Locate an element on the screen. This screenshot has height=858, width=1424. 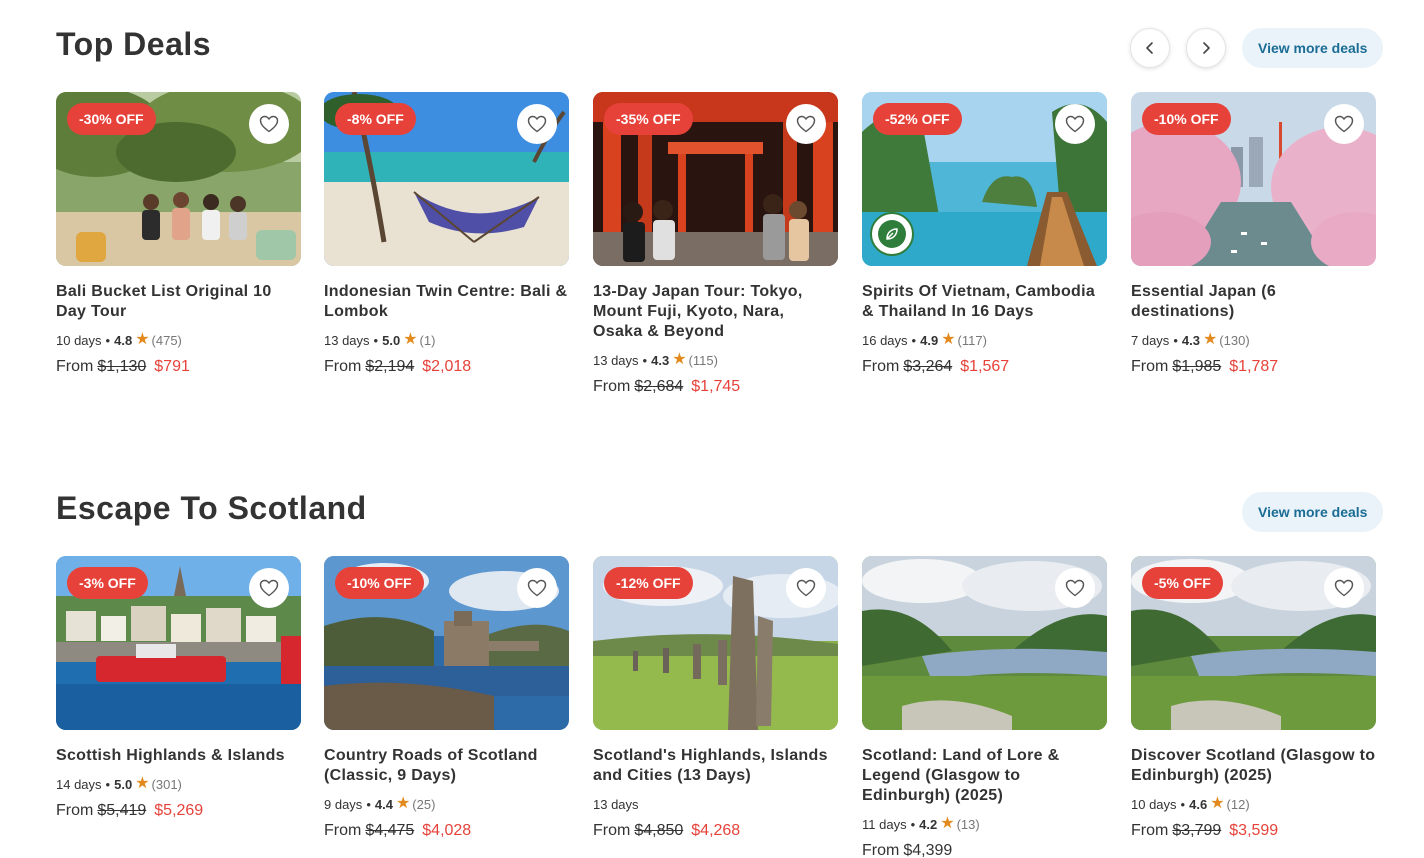
chevron-left-icon is located at coordinates (1149, 48).